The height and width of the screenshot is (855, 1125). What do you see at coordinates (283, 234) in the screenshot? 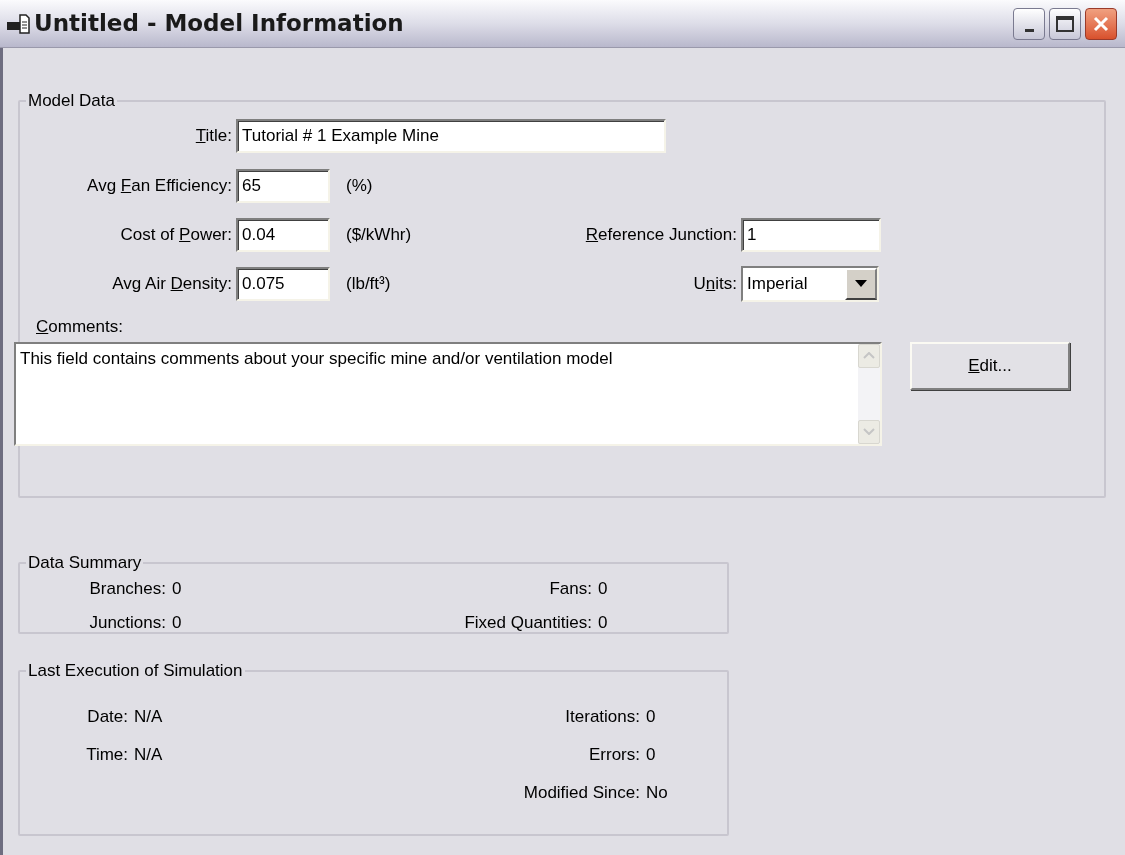
I see `text-field: 0.04` at bounding box center [283, 234].